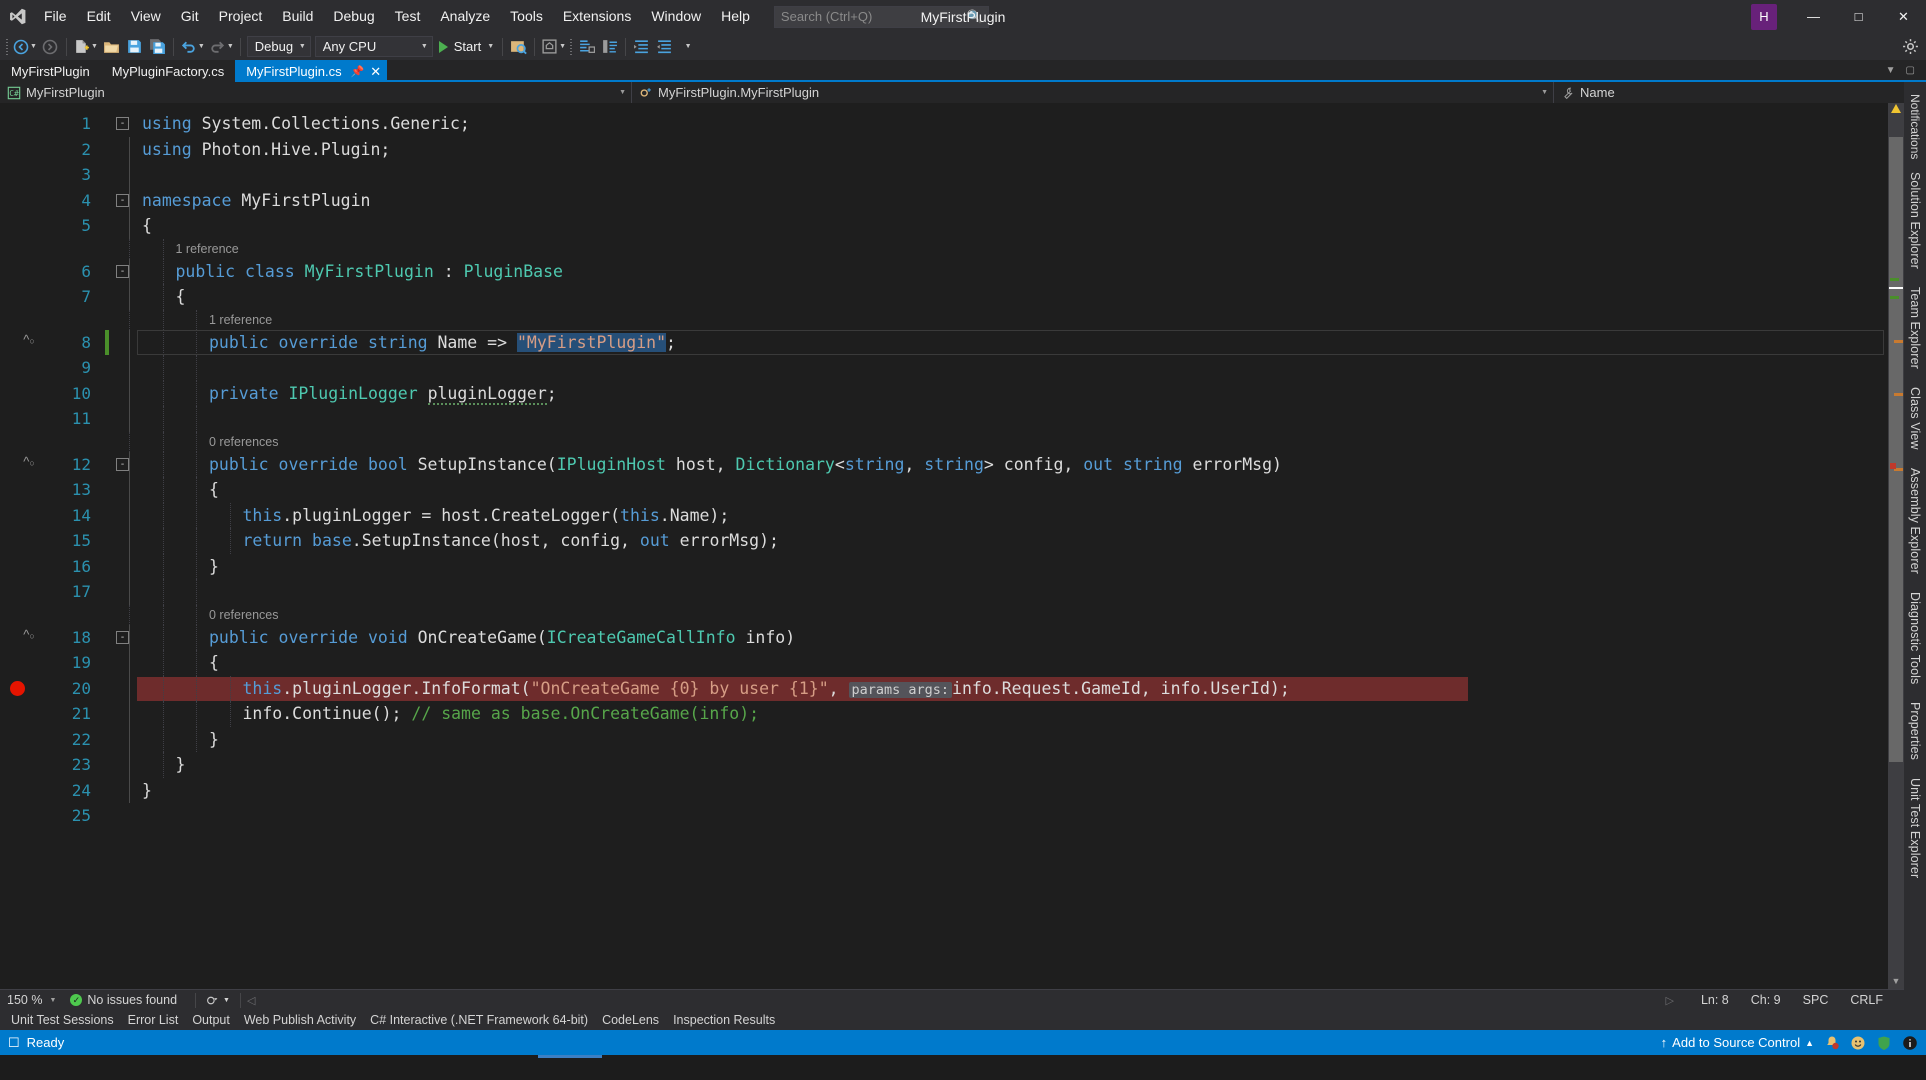 This screenshot has height=1080, width=1926. What do you see at coordinates (1764, 16) in the screenshot?
I see `user-avatar: H` at bounding box center [1764, 16].